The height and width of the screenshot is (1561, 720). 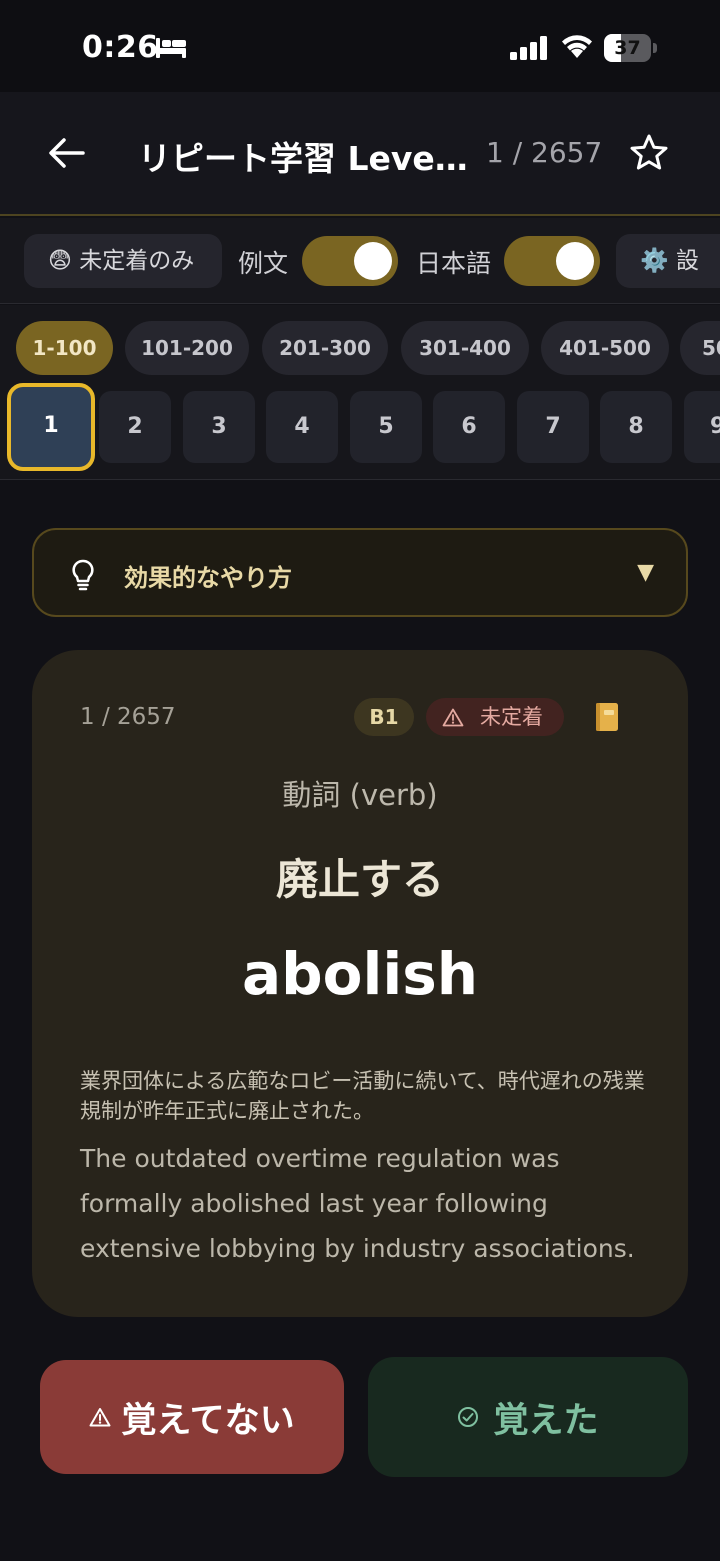 What do you see at coordinates (219, 427) in the screenshot?
I see `word-number-3: 3` at bounding box center [219, 427].